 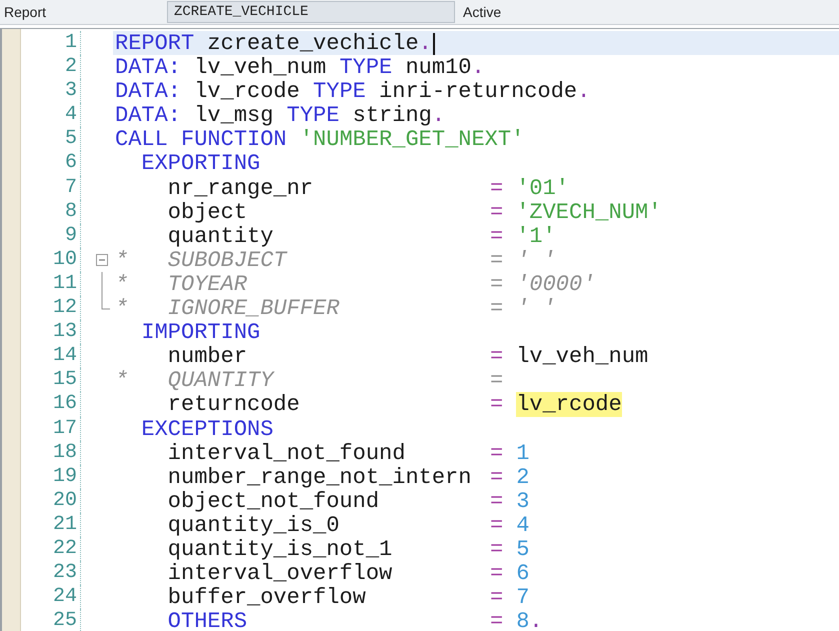 What do you see at coordinates (106, 303) in the screenshot?
I see `fold-end-line` at bounding box center [106, 303].